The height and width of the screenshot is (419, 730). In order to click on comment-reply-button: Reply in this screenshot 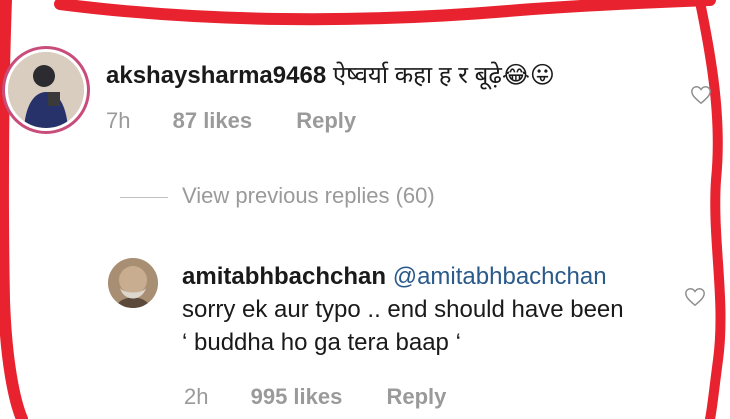, I will do `click(326, 121)`.